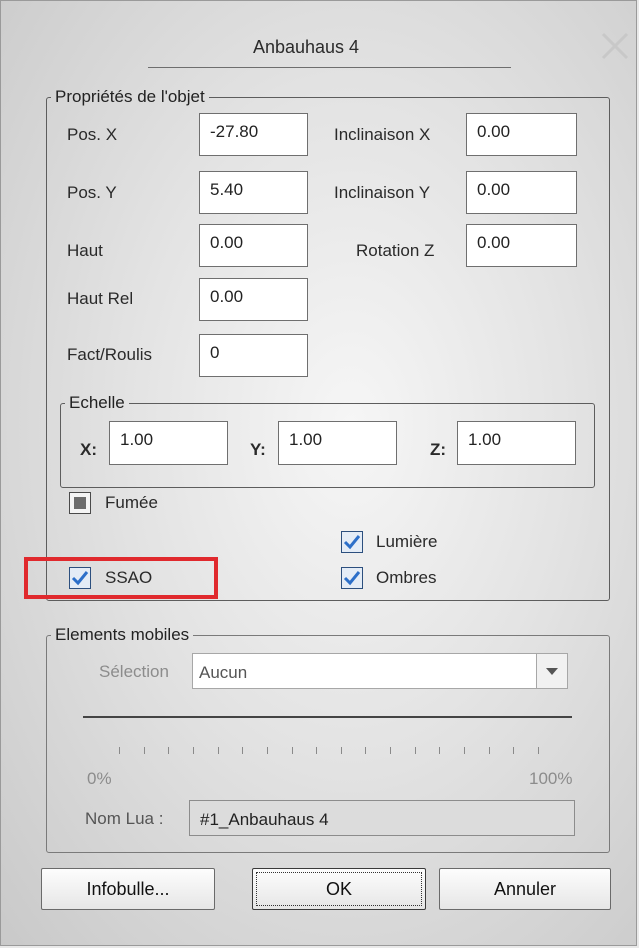 The image size is (639, 948). I want to click on fumee-checkbox, so click(80, 503).